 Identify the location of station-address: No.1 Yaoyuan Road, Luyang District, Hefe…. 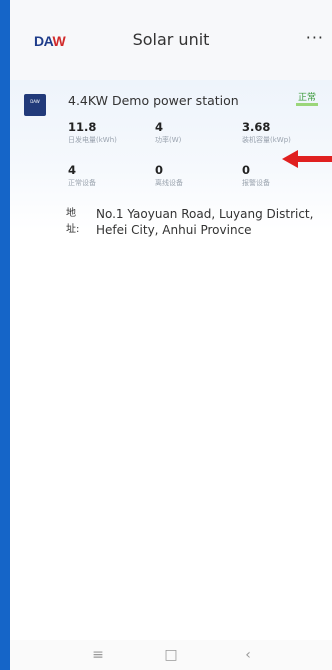
(205, 222).